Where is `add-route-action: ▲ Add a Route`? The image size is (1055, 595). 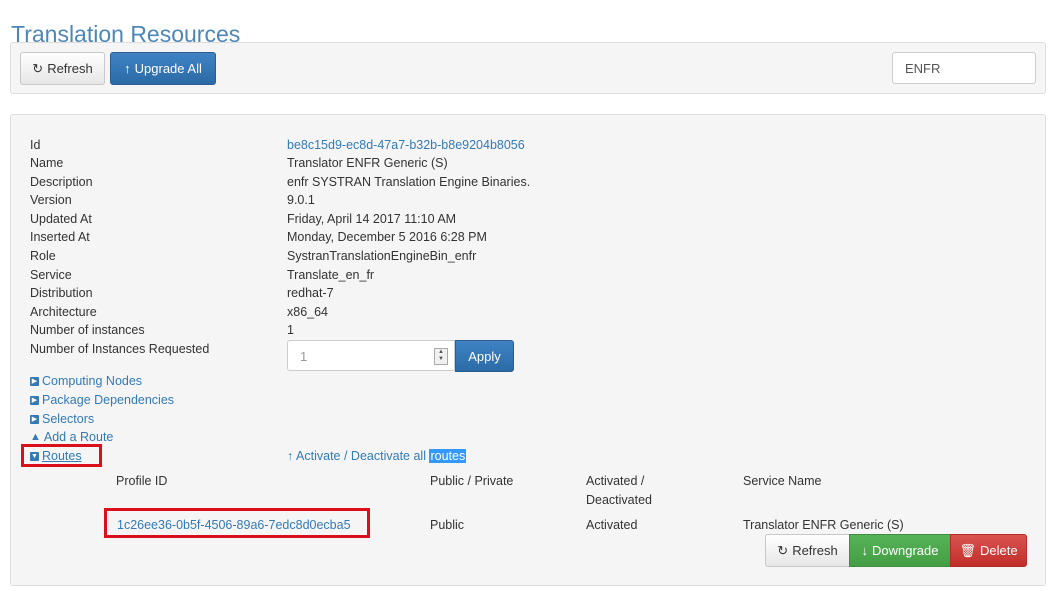
add-route-action: ▲ Add a Route is located at coordinates (71, 437).